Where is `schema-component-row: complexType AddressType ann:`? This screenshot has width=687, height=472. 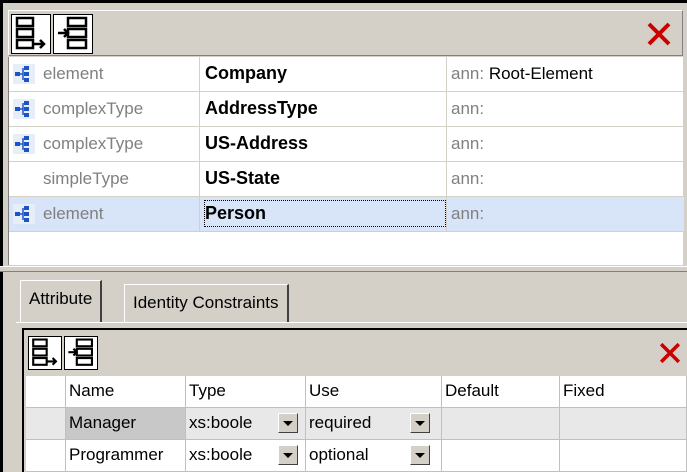 schema-component-row: complexType AddressType ann: is located at coordinates (346, 109).